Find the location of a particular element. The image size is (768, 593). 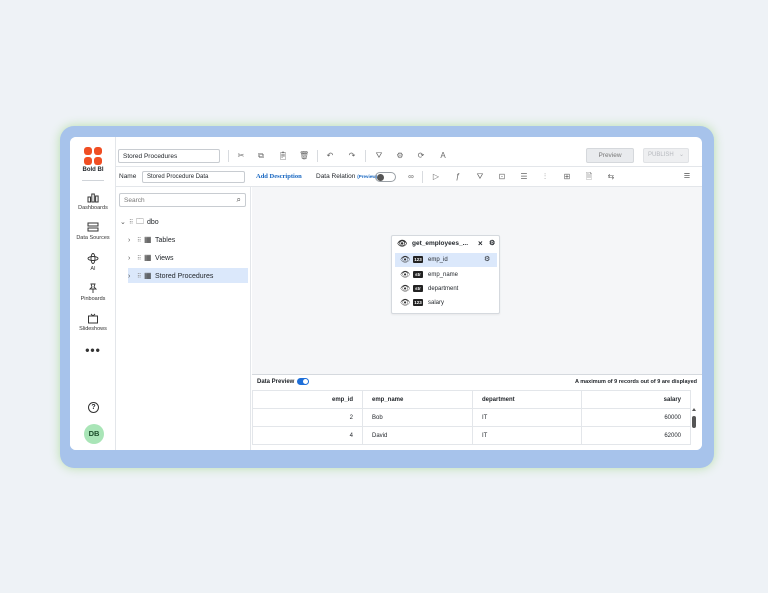

table-cell: 60000 is located at coordinates (636, 417).